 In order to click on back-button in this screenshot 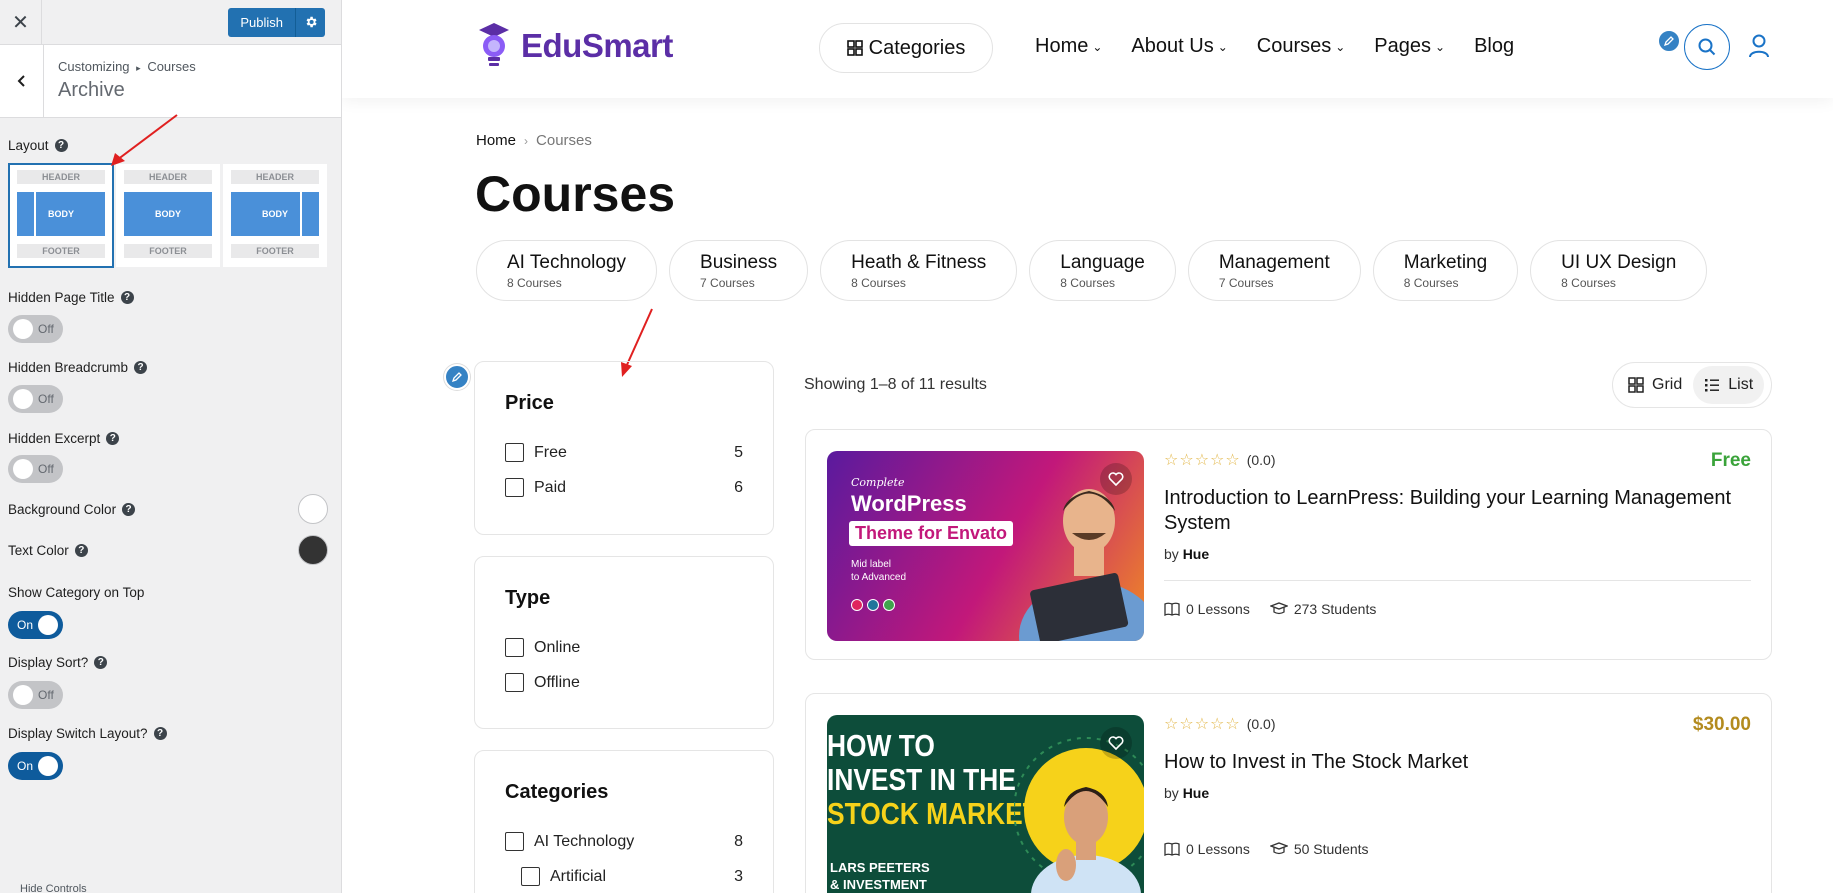, I will do `click(22, 81)`.